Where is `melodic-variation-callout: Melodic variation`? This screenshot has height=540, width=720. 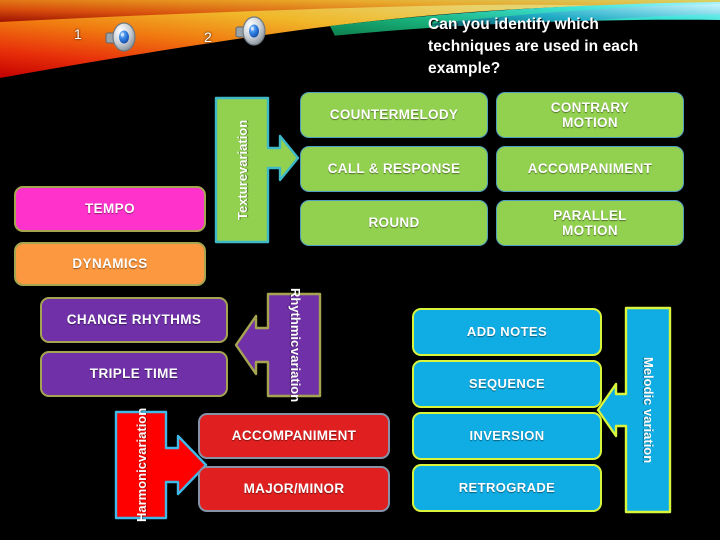 melodic-variation-callout: Melodic variation is located at coordinates (634, 410).